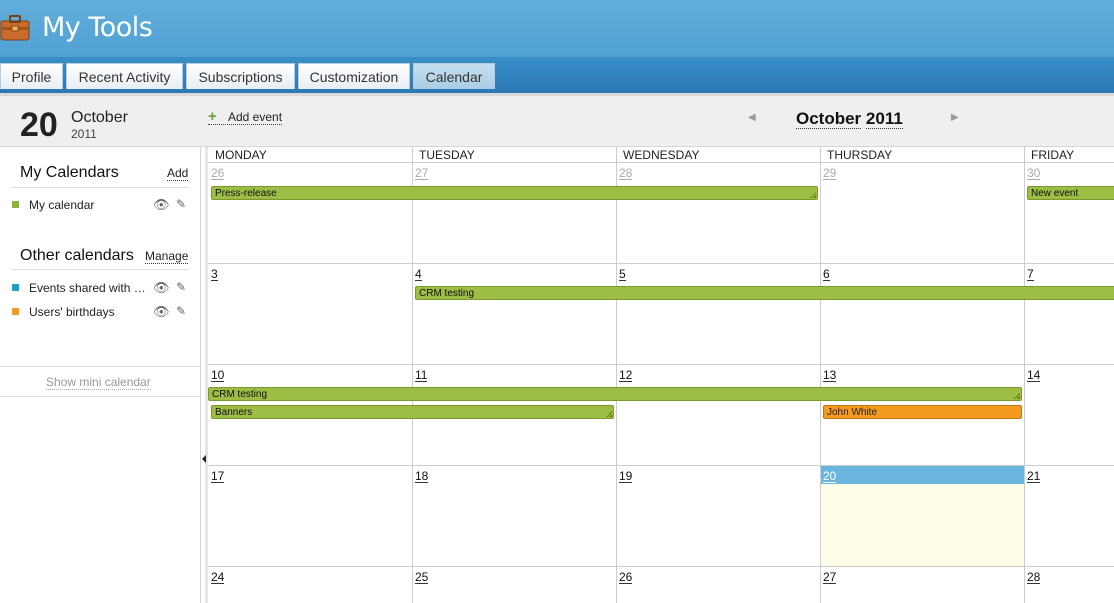  What do you see at coordinates (422, 476) in the screenshot?
I see `day-number: 18` at bounding box center [422, 476].